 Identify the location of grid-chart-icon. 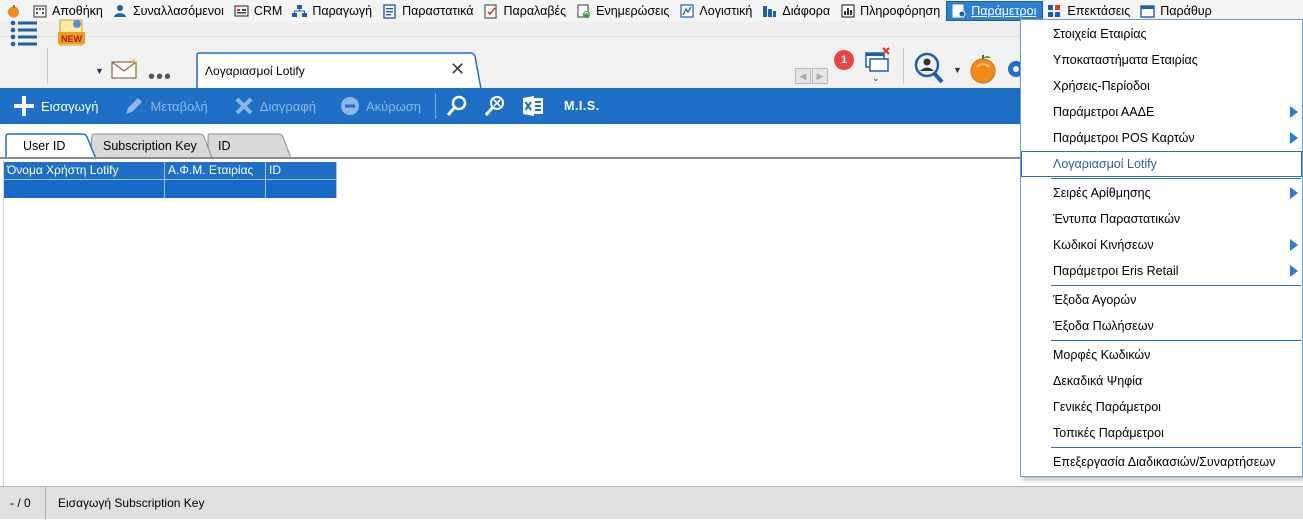
(769, 11).